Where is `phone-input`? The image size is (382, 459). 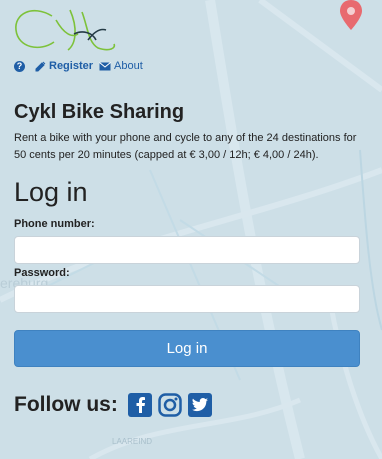
phone-input is located at coordinates (187, 250).